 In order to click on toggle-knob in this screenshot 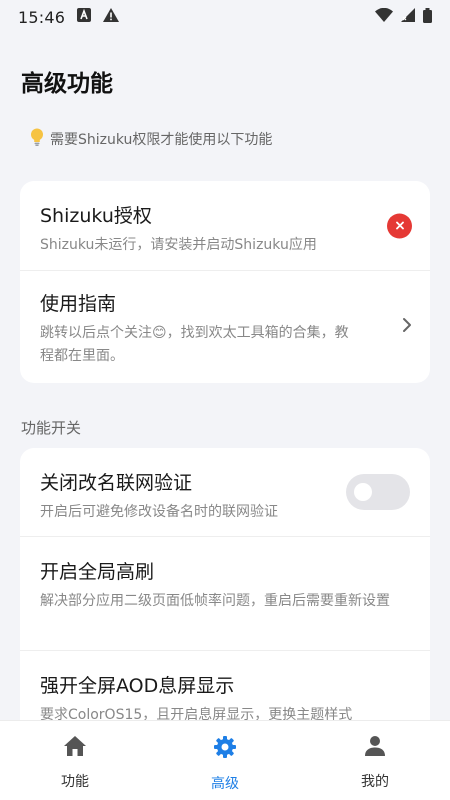, I will do `click(363, 492)`.